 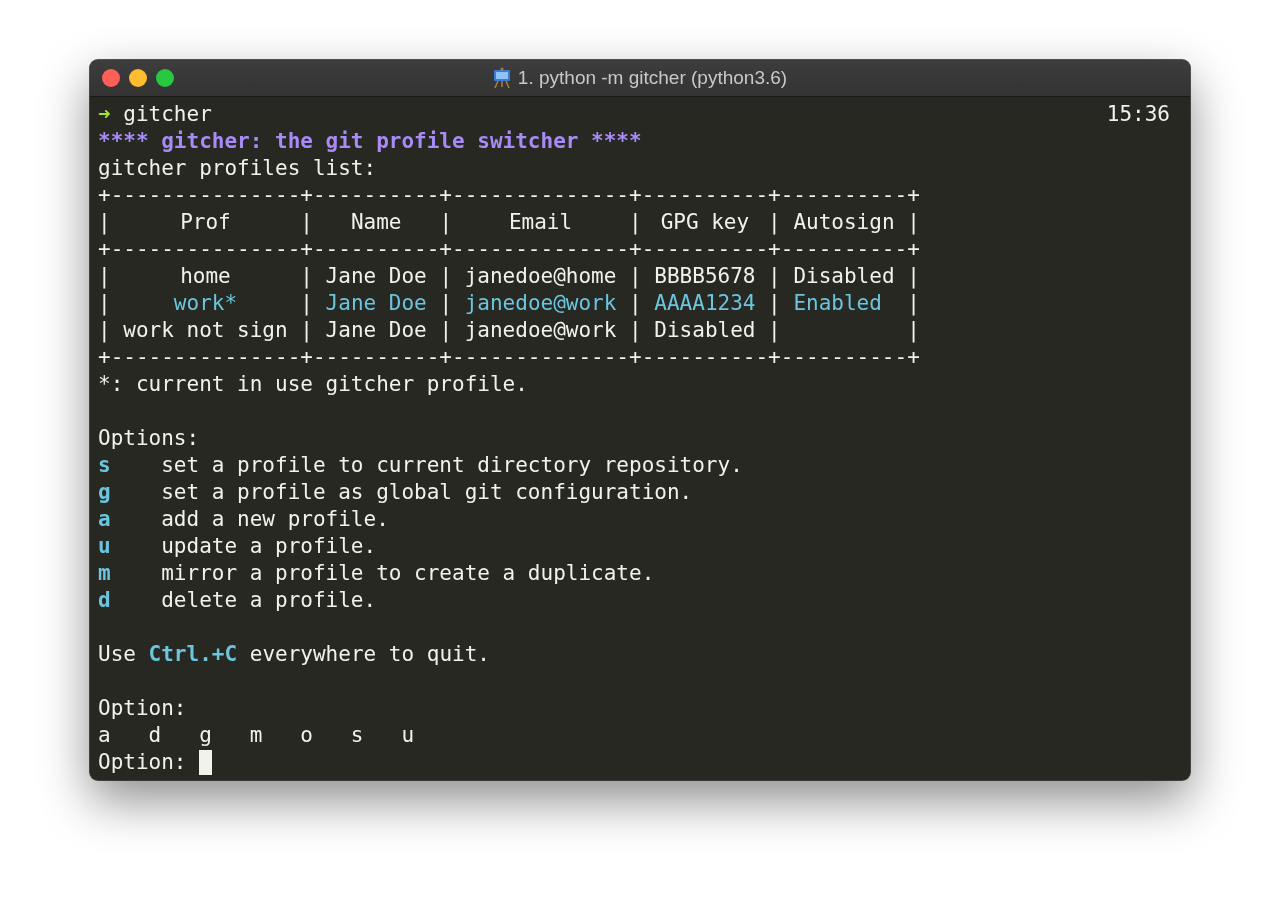 What do you see at coordinates (294, 654) in the screenshot?
I see `quit-hint: Use Ctrl.+C everywhere to quit.` at bounding box center [294, 654].